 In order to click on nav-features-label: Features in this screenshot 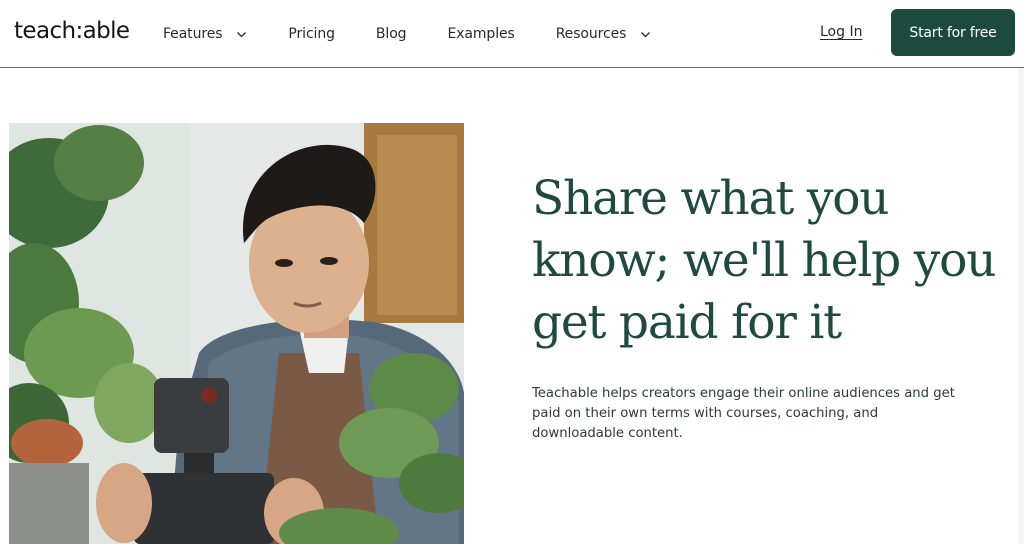, I will do `click(193, 34)`.